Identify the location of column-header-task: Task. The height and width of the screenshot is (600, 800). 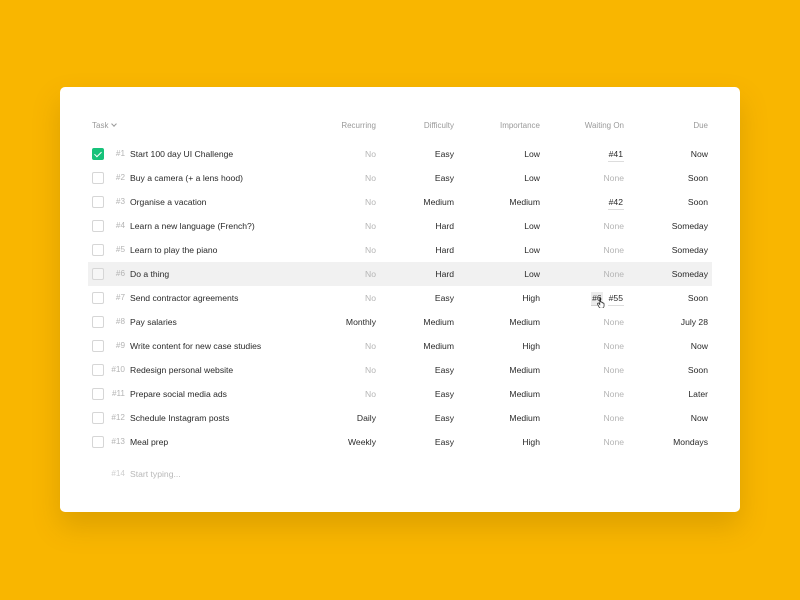
(105, 126).